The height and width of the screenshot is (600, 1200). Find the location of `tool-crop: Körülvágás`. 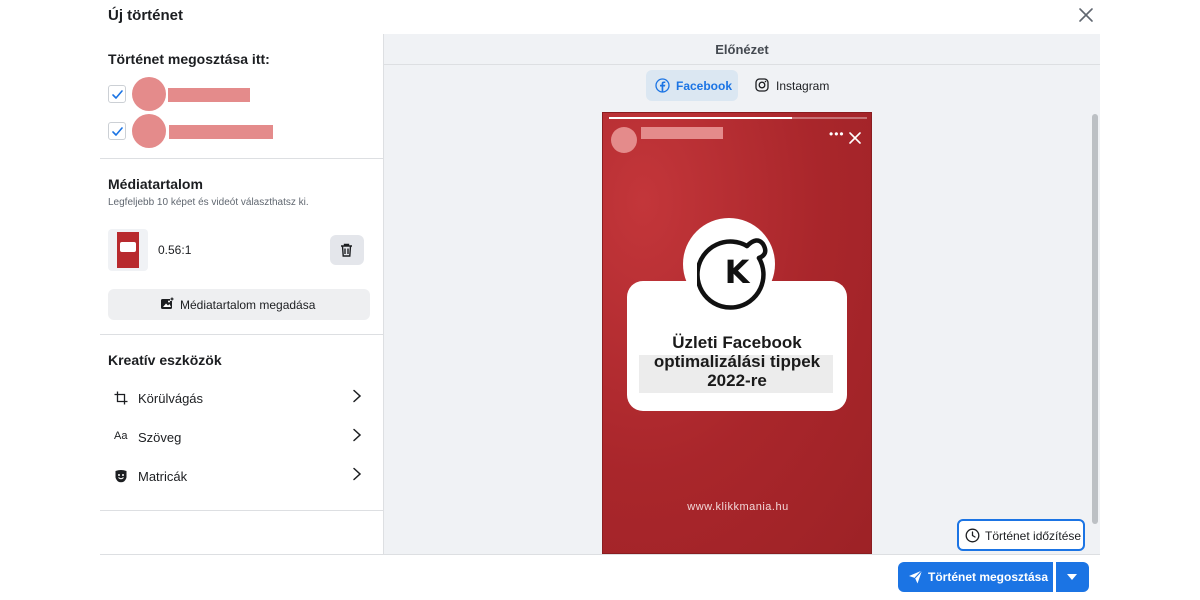

tool-crop: Körülvágás is located at coordinates (239, 398).